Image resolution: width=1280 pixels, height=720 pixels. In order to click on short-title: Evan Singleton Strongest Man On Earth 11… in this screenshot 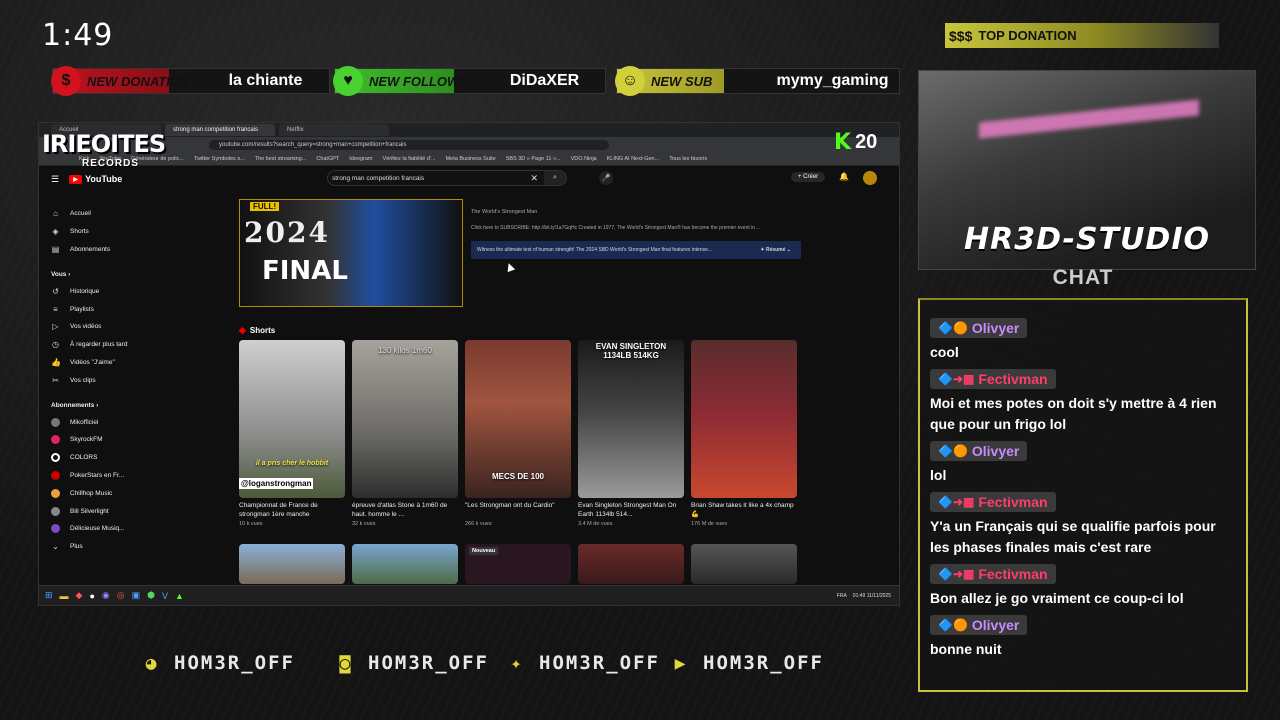, I will do `click(631, 510)`.